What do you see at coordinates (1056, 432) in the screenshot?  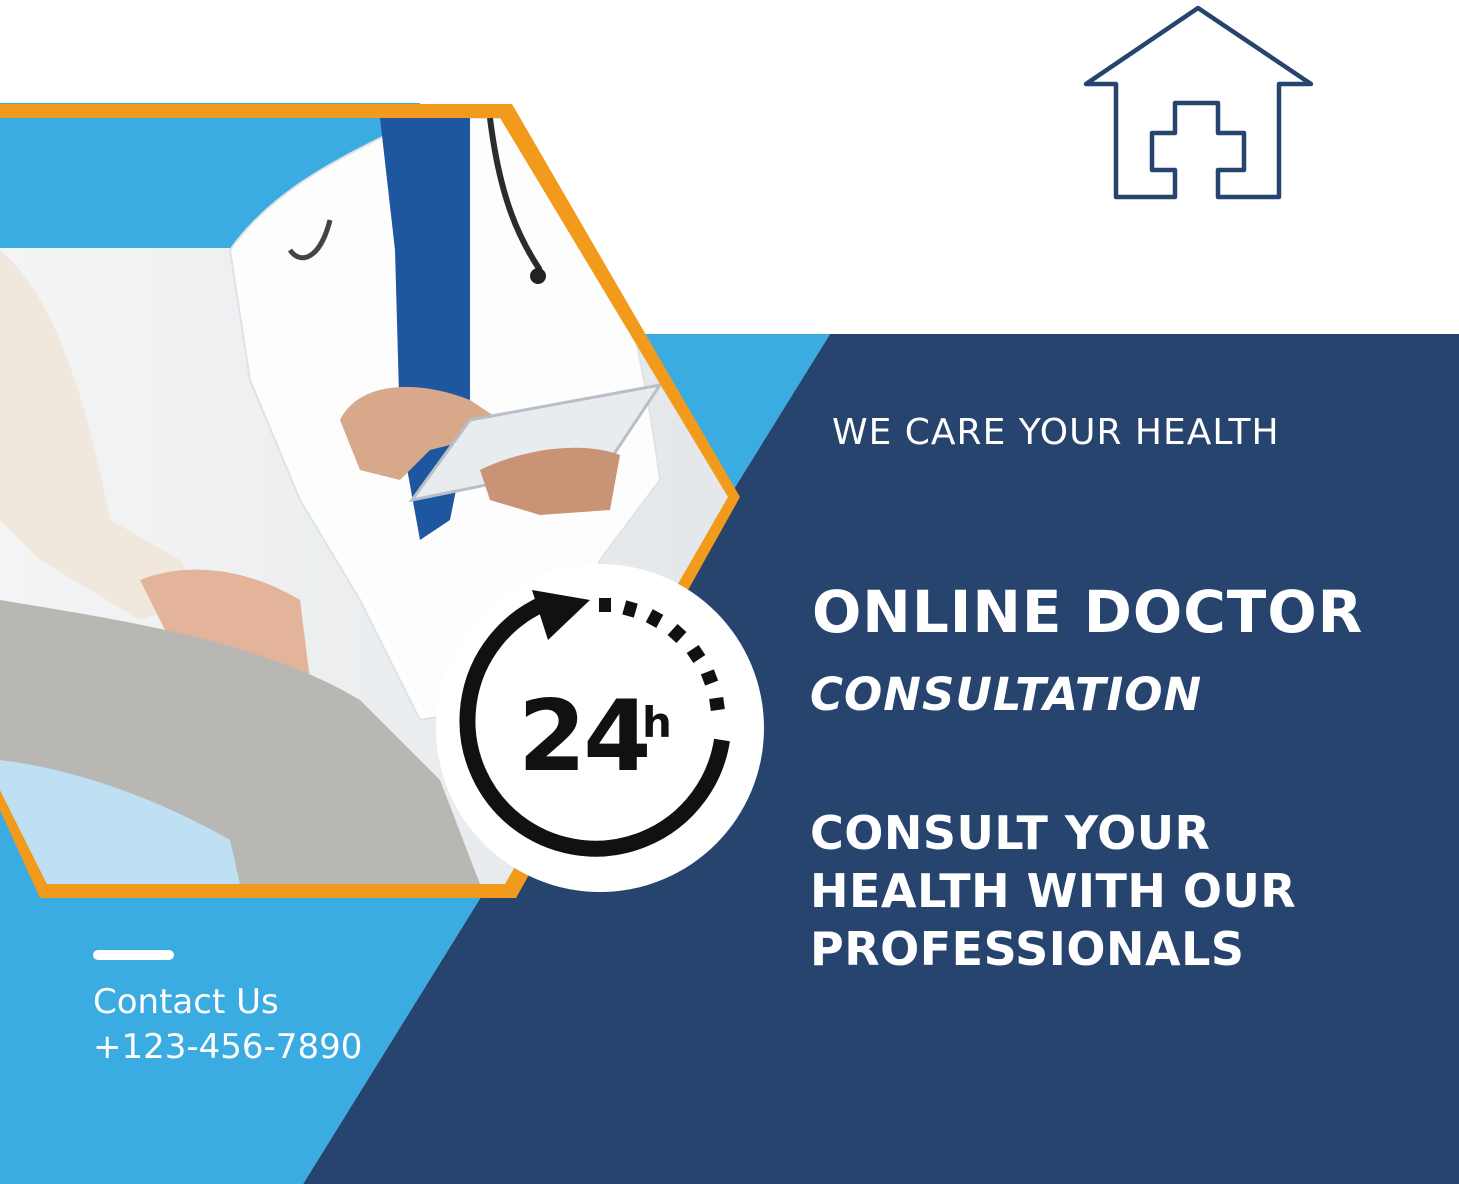 I see `tagline: WE CARE YOUR HEALTH` at bounding box center [1056, 432].